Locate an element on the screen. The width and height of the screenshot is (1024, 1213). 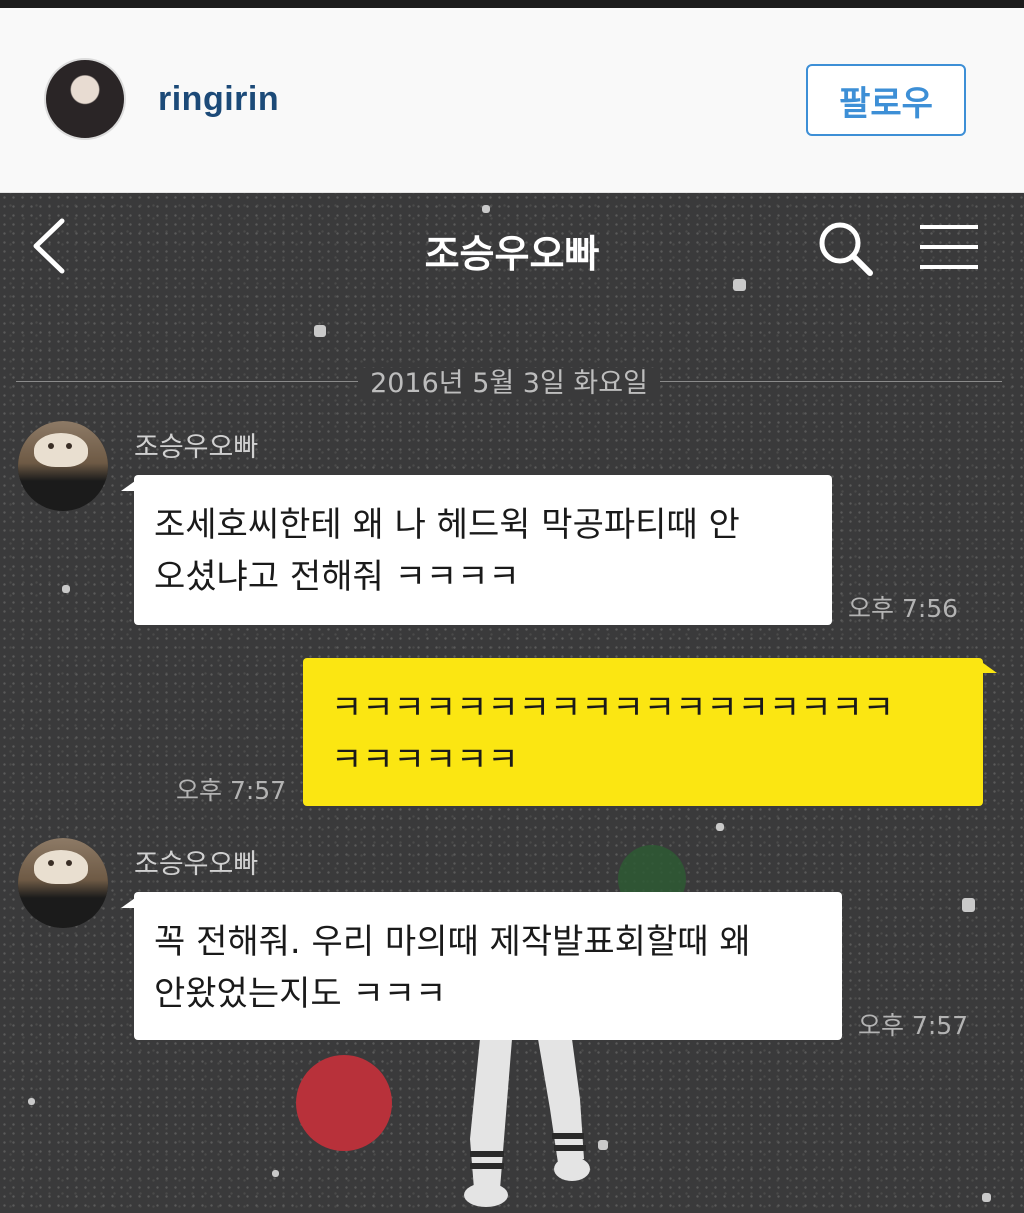
profile-username: ringirin is located at coordinates (218, 99).